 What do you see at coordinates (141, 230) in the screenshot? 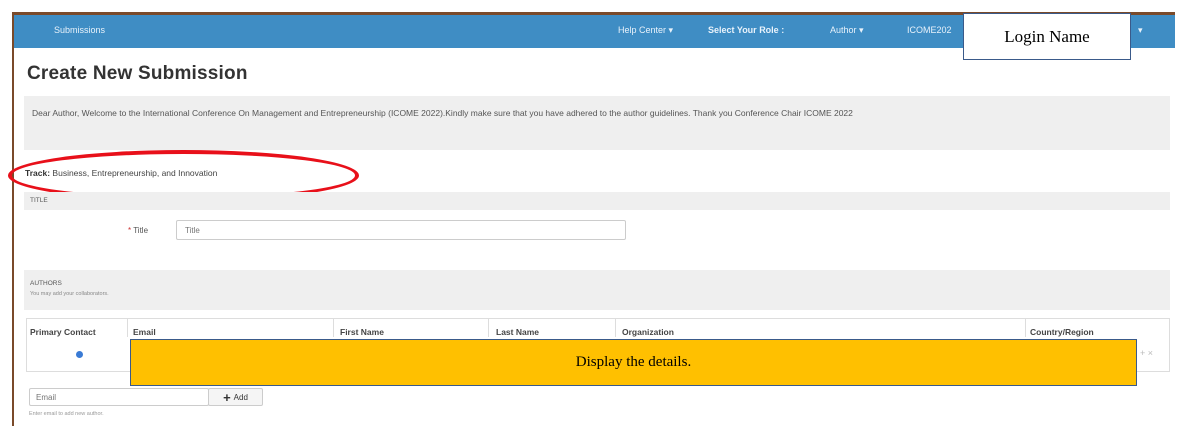
I see `title-label-text: Title` at bounding box center [141, 230].